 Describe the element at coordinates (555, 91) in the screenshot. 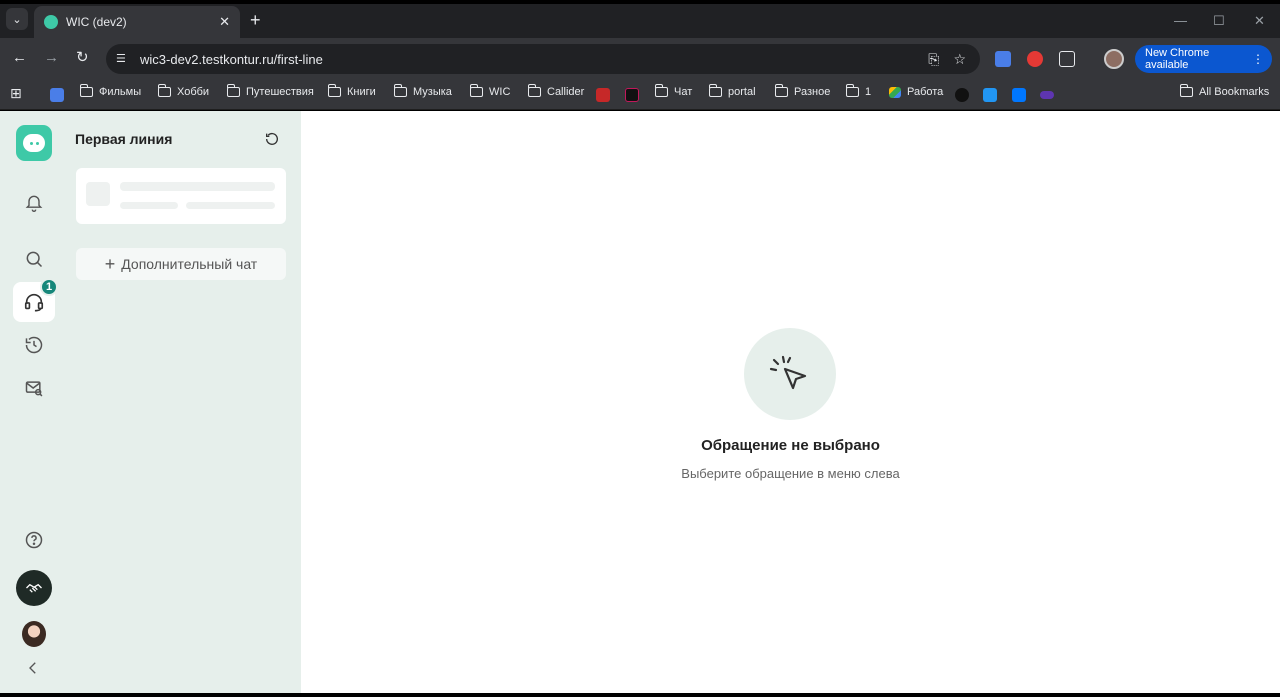

I see `bookmark-folder-callider: Callider` at that location.